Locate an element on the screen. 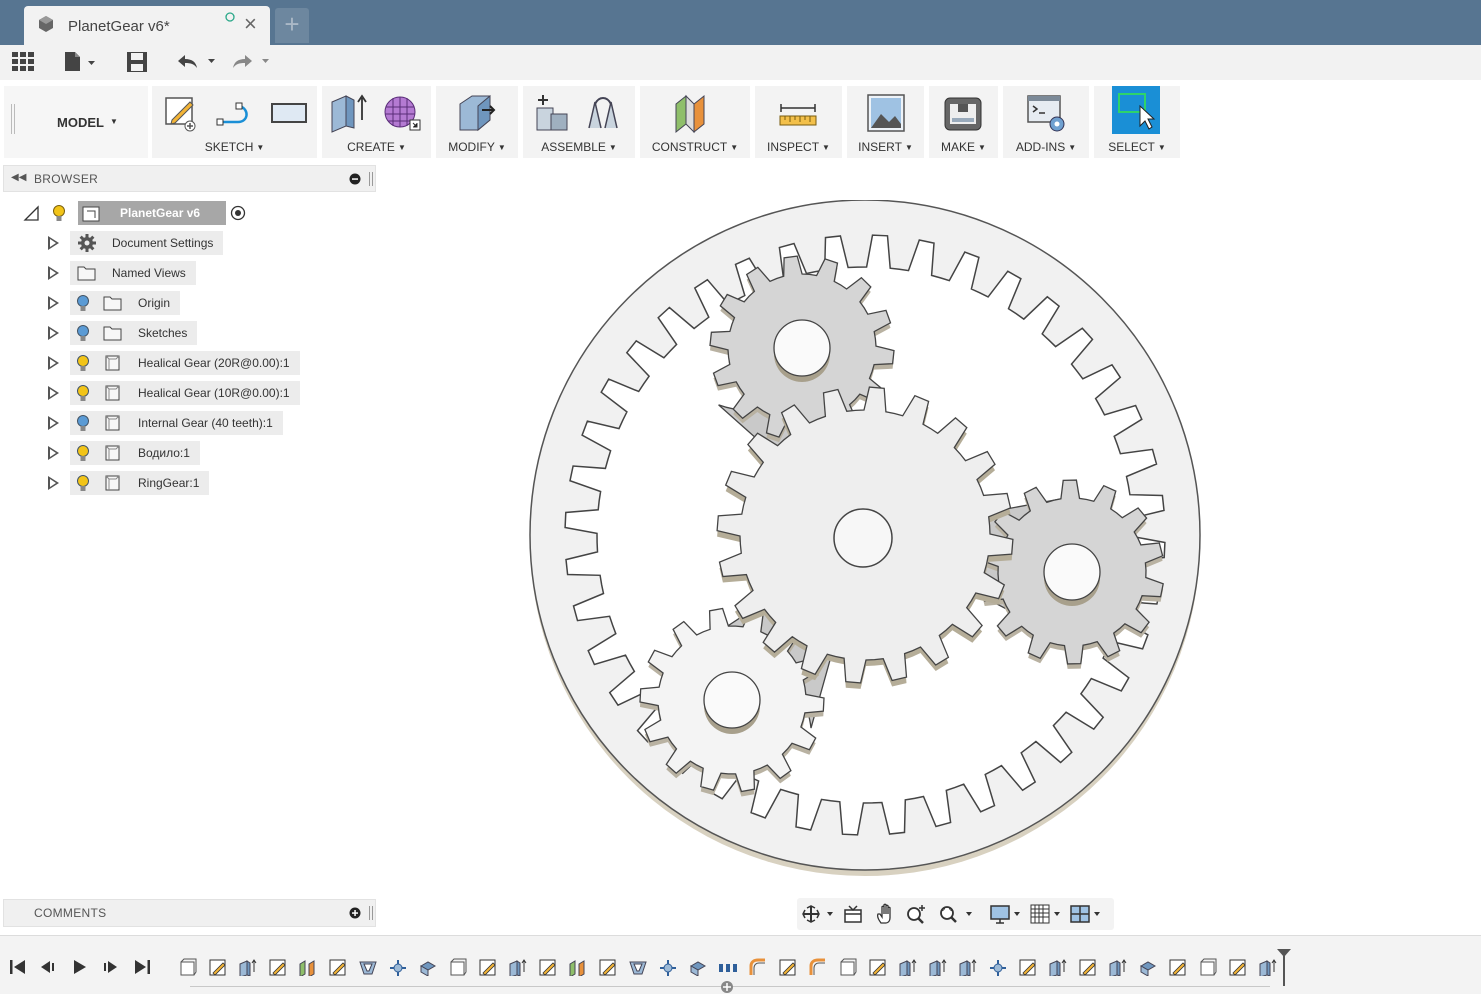  collapse-triangle-icon is located at coordinates (31, 213).